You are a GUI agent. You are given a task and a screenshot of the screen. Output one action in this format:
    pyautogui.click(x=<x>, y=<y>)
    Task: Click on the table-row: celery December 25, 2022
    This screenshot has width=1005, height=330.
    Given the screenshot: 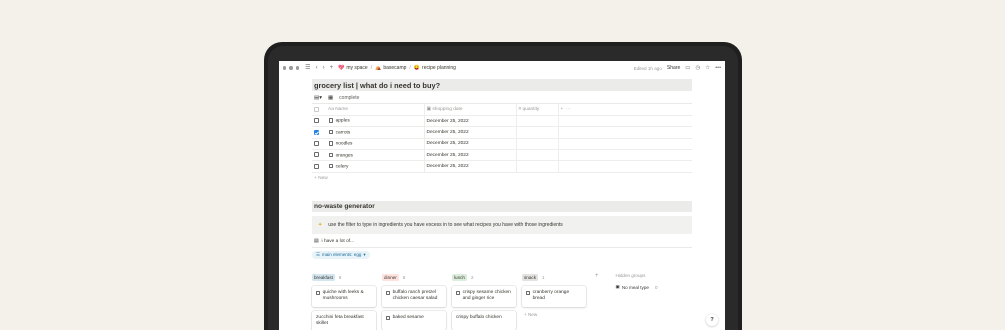 What is the action you would take?
    pyautogui.click(x=502, y=166)
    